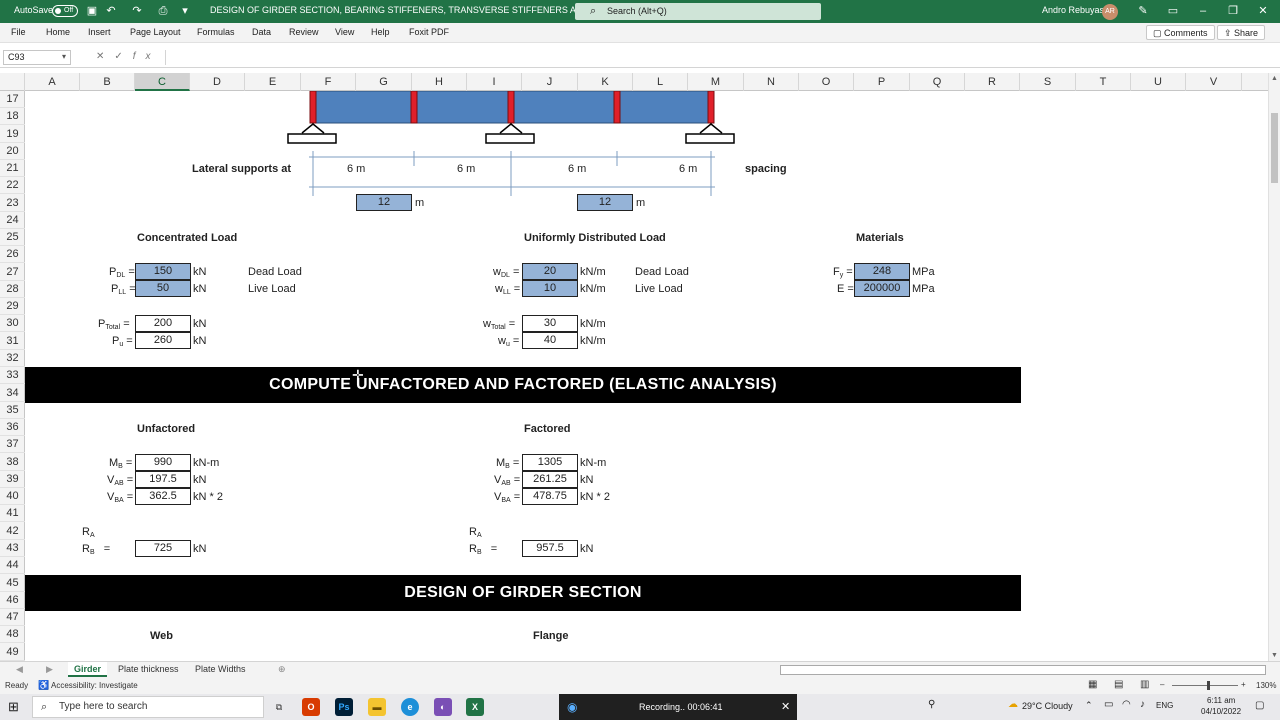 The image size is (1280, 720). What do you see at coordinates (49, 669) in the screenshot?
I see `next-sheet-icon: ▶` at bounding box center [49, 669].